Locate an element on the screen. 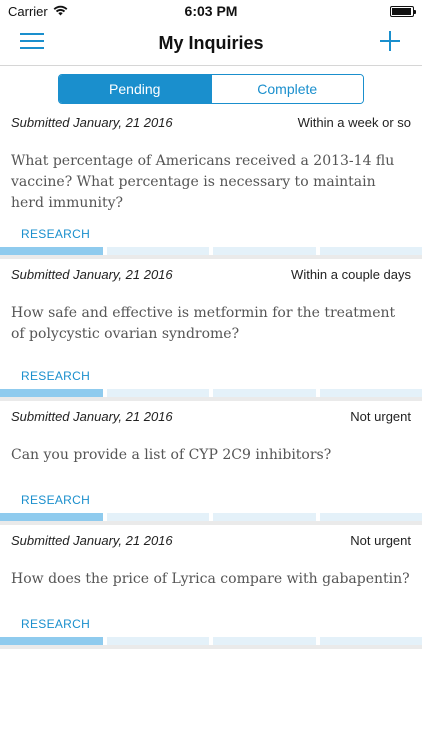 The width and height of the screenshot is (422, 750). status-right is located at coordinates (355, 11).